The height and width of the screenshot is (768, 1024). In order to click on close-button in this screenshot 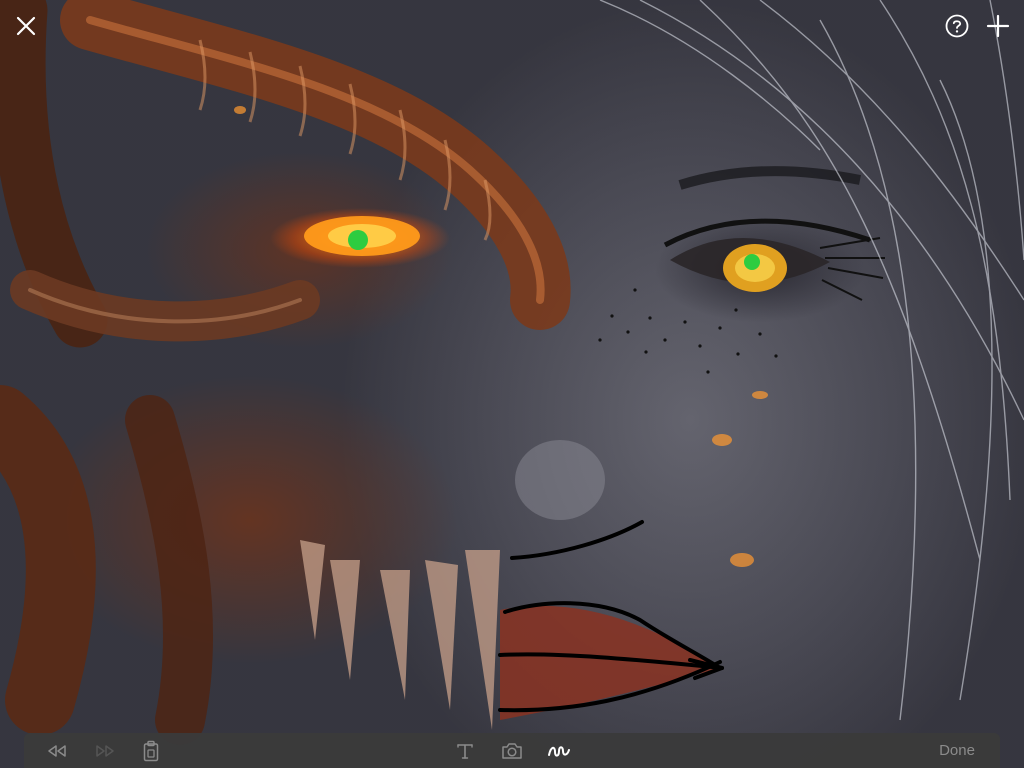, I will do `click(26, 26)`.